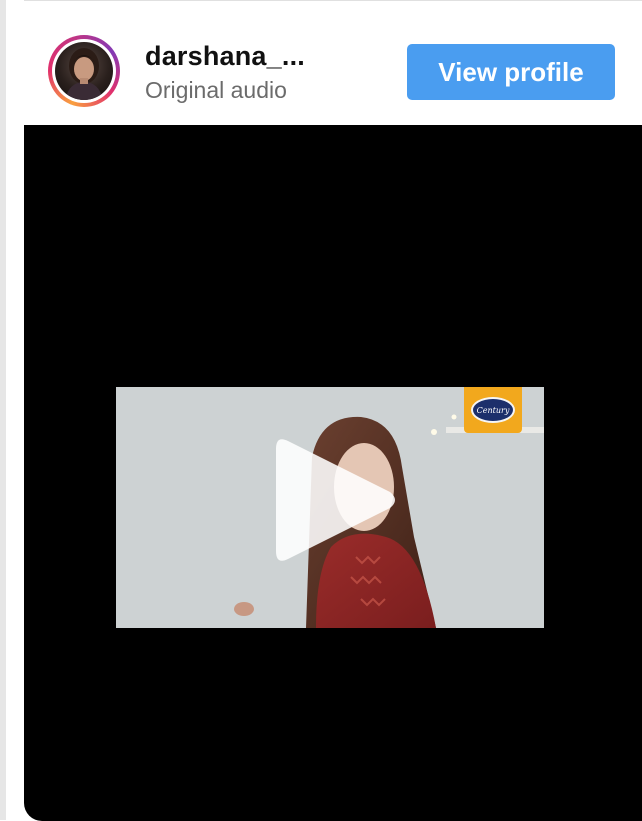 This screenshot has height=821, width=642. I want to click on avatar, so click(84, 71).